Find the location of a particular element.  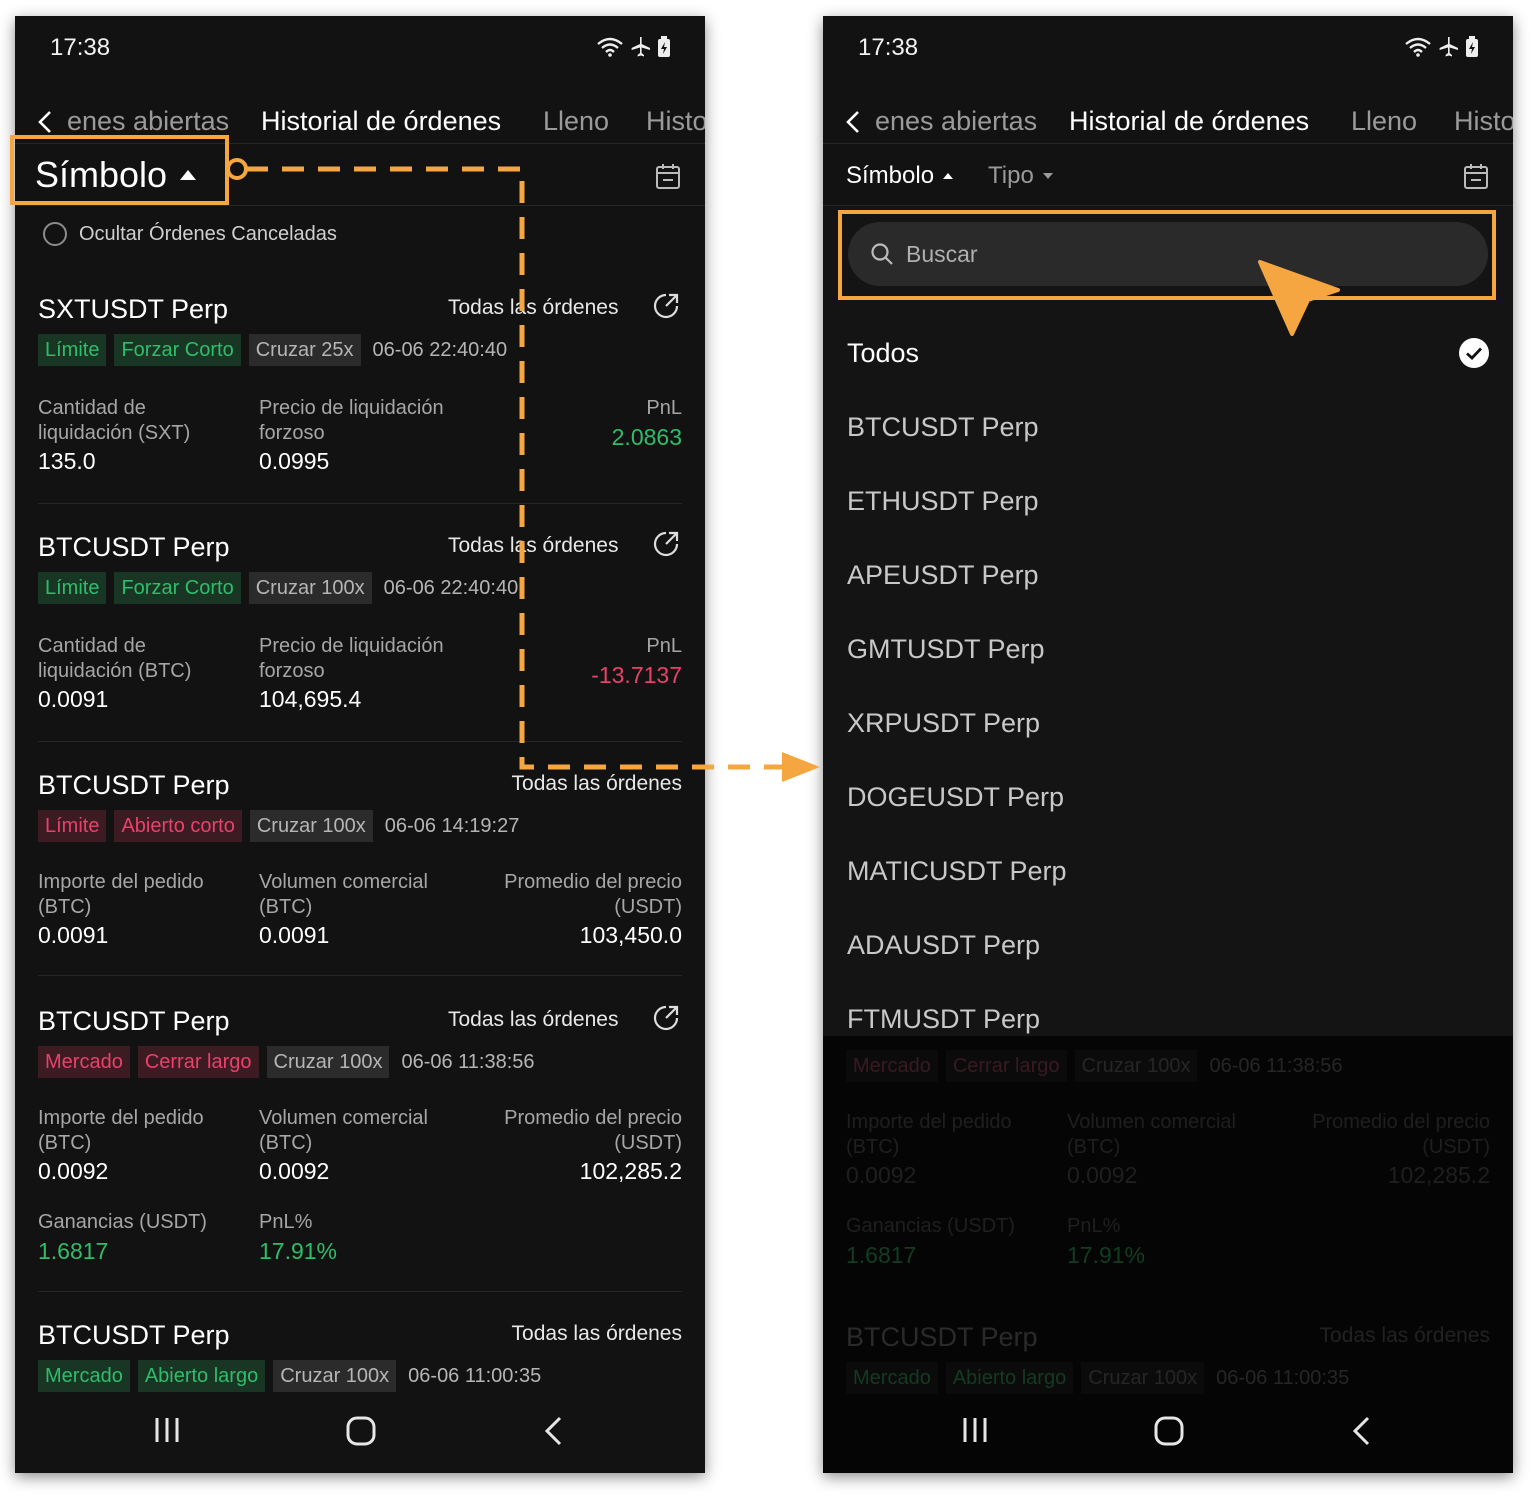

symbol-option: APEUSDT Perp is located at coordinates (943, 575).